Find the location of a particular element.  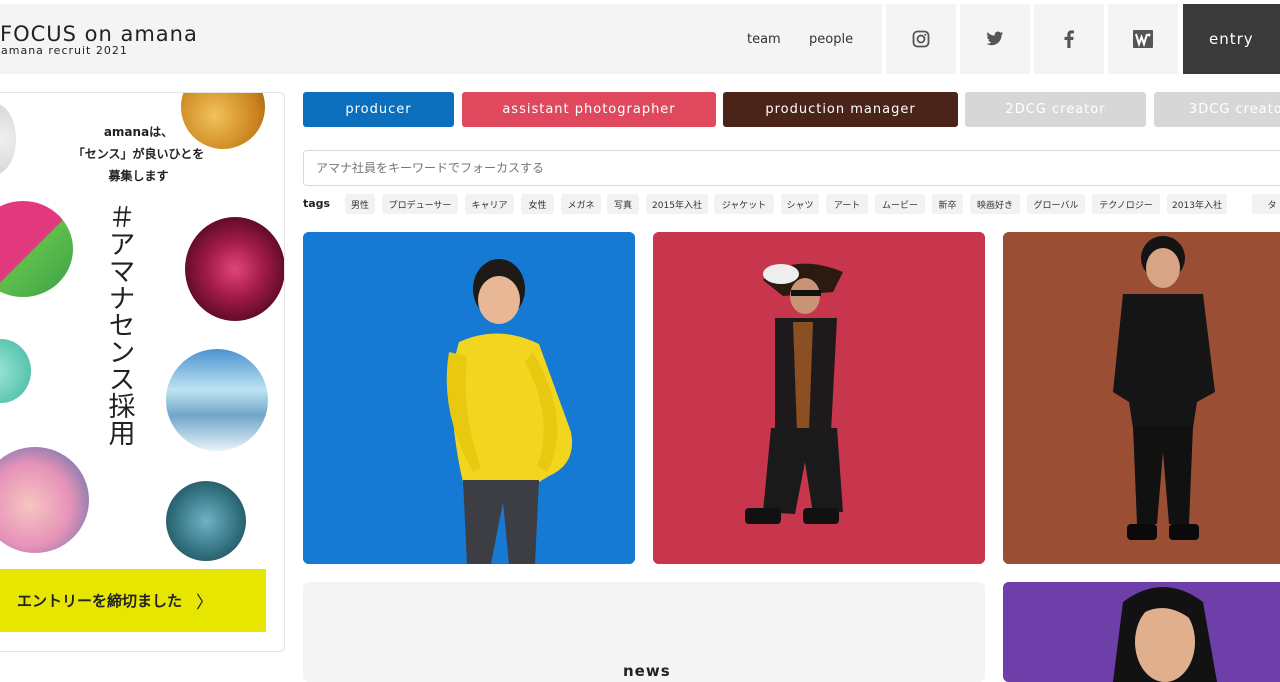

person-photo-1-figure is located at coordinates (469, 398).